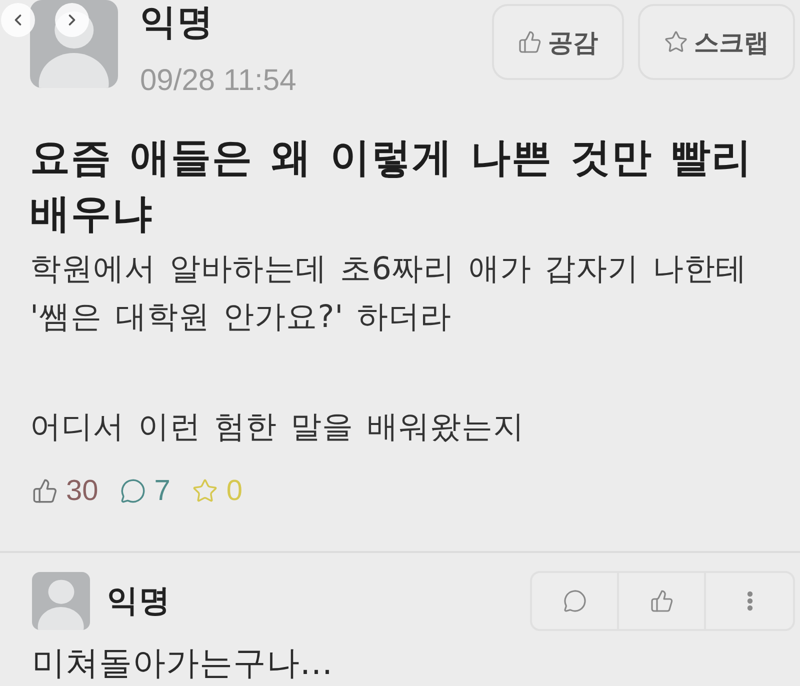 The width and height of the screenshot is (800, 686). I want to click on commenter-name: 익명, so click(139, 601).